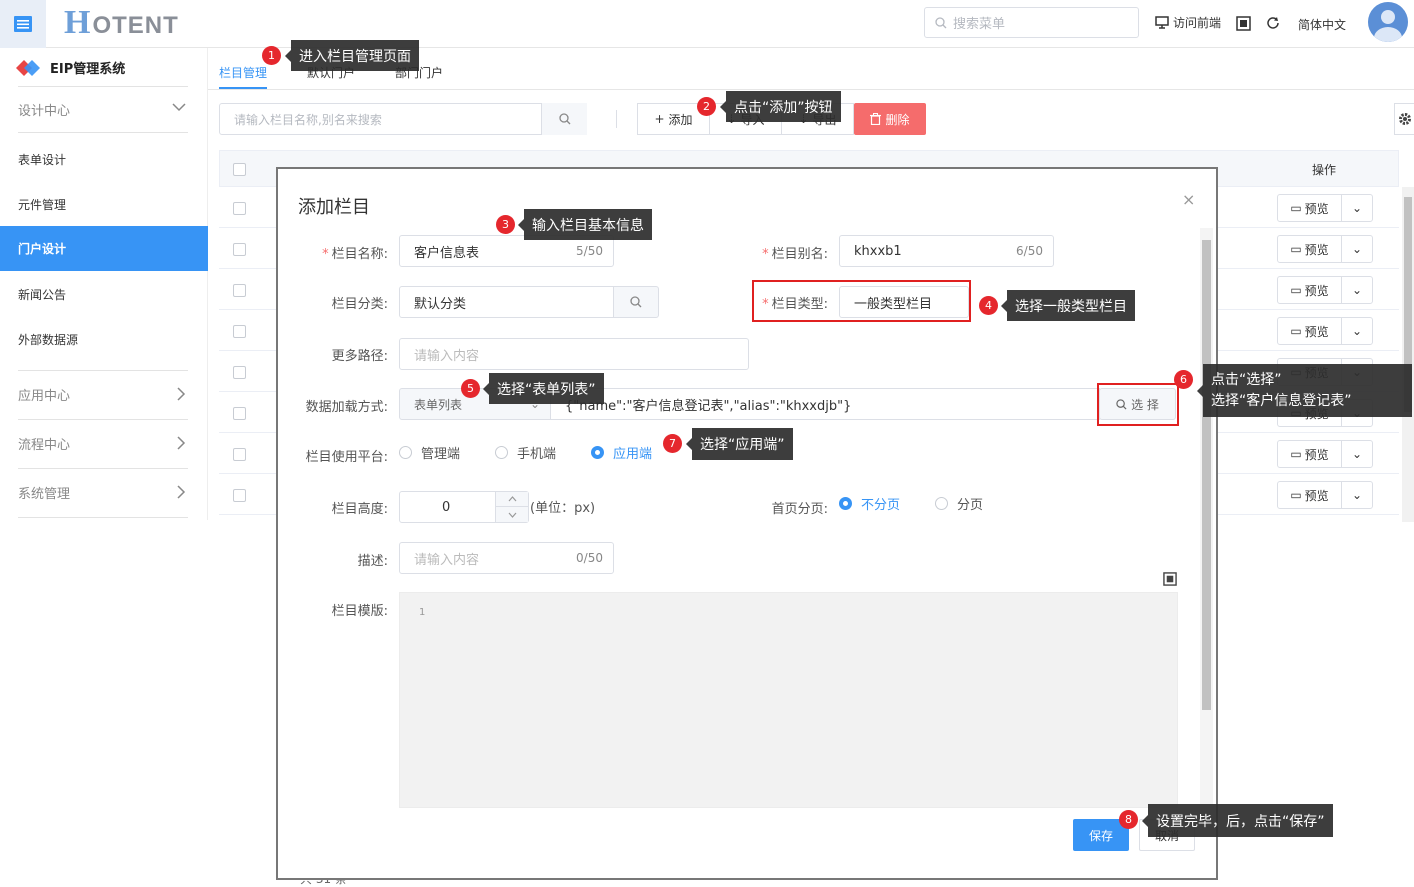 This screenshot has width=1414, height=887. What do you see at coordinates (239, 169) in the screenshot?
I see `select-all-checkbox` at bounding box center [239, 169].